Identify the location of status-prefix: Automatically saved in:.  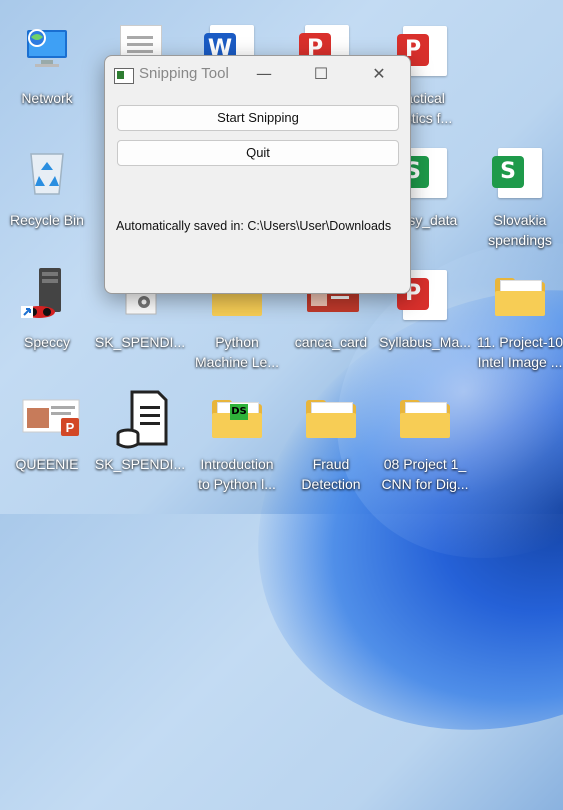
(180, 226).